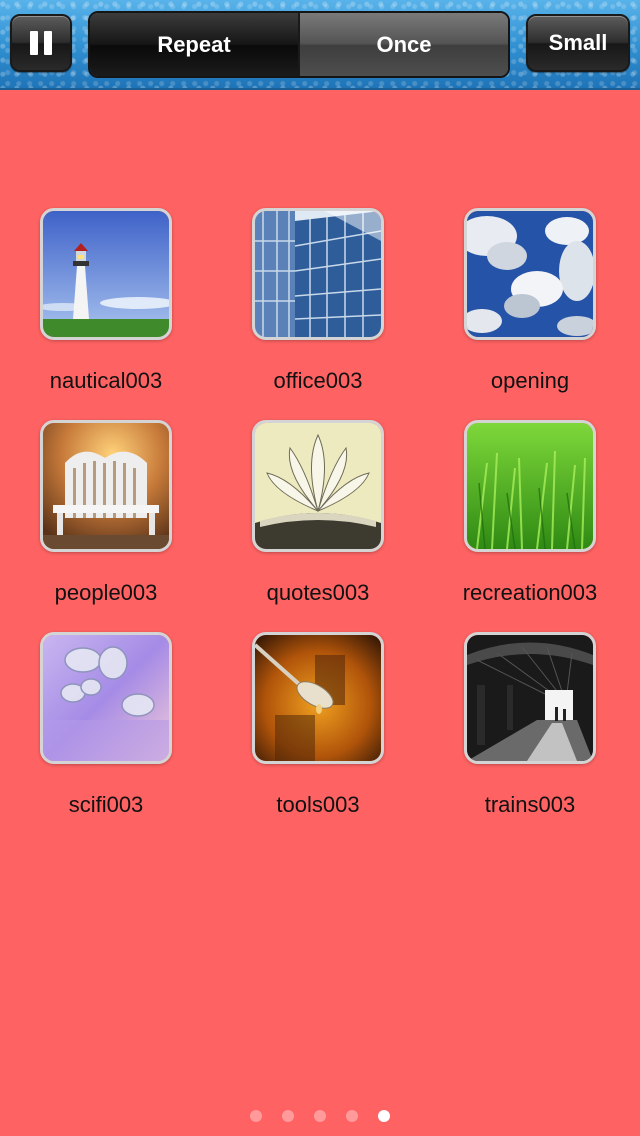 This screenshot has width=640, height=1136. I want to click on grid-item-recreation003: recreation003, so click(524, 520).